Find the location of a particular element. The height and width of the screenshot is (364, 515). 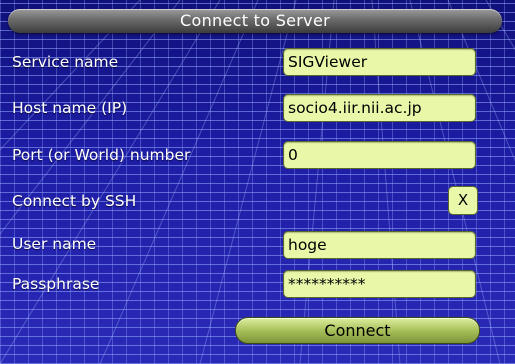

ssh-label: Connect by SSH is located at coordinates (74, 201).